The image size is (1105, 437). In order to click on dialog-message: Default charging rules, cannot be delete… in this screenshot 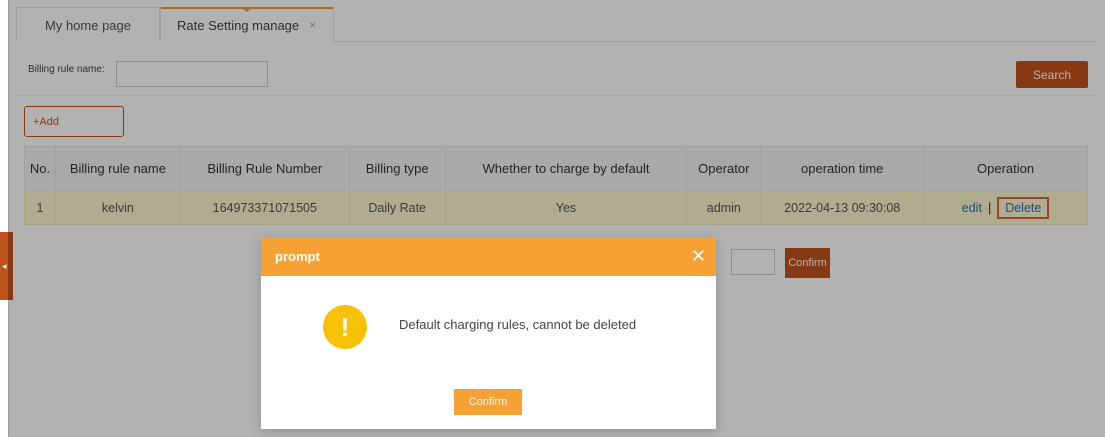, I will do `click(518, 324)`.